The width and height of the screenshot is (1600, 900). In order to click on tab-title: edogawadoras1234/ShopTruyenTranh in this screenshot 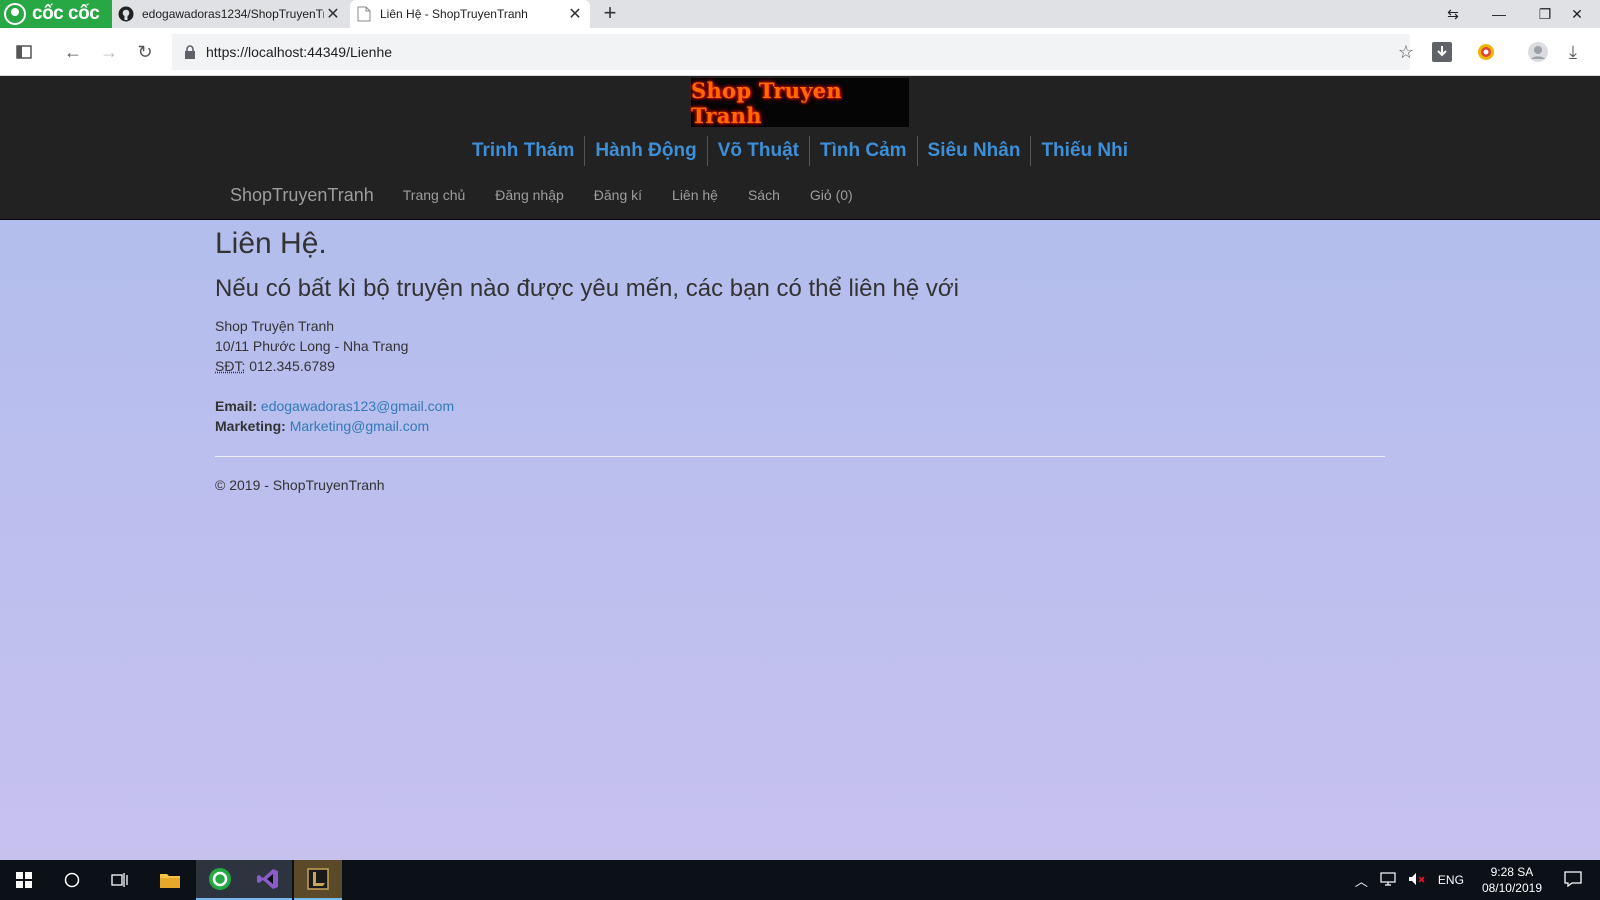, I will do `click(233, 14)`.